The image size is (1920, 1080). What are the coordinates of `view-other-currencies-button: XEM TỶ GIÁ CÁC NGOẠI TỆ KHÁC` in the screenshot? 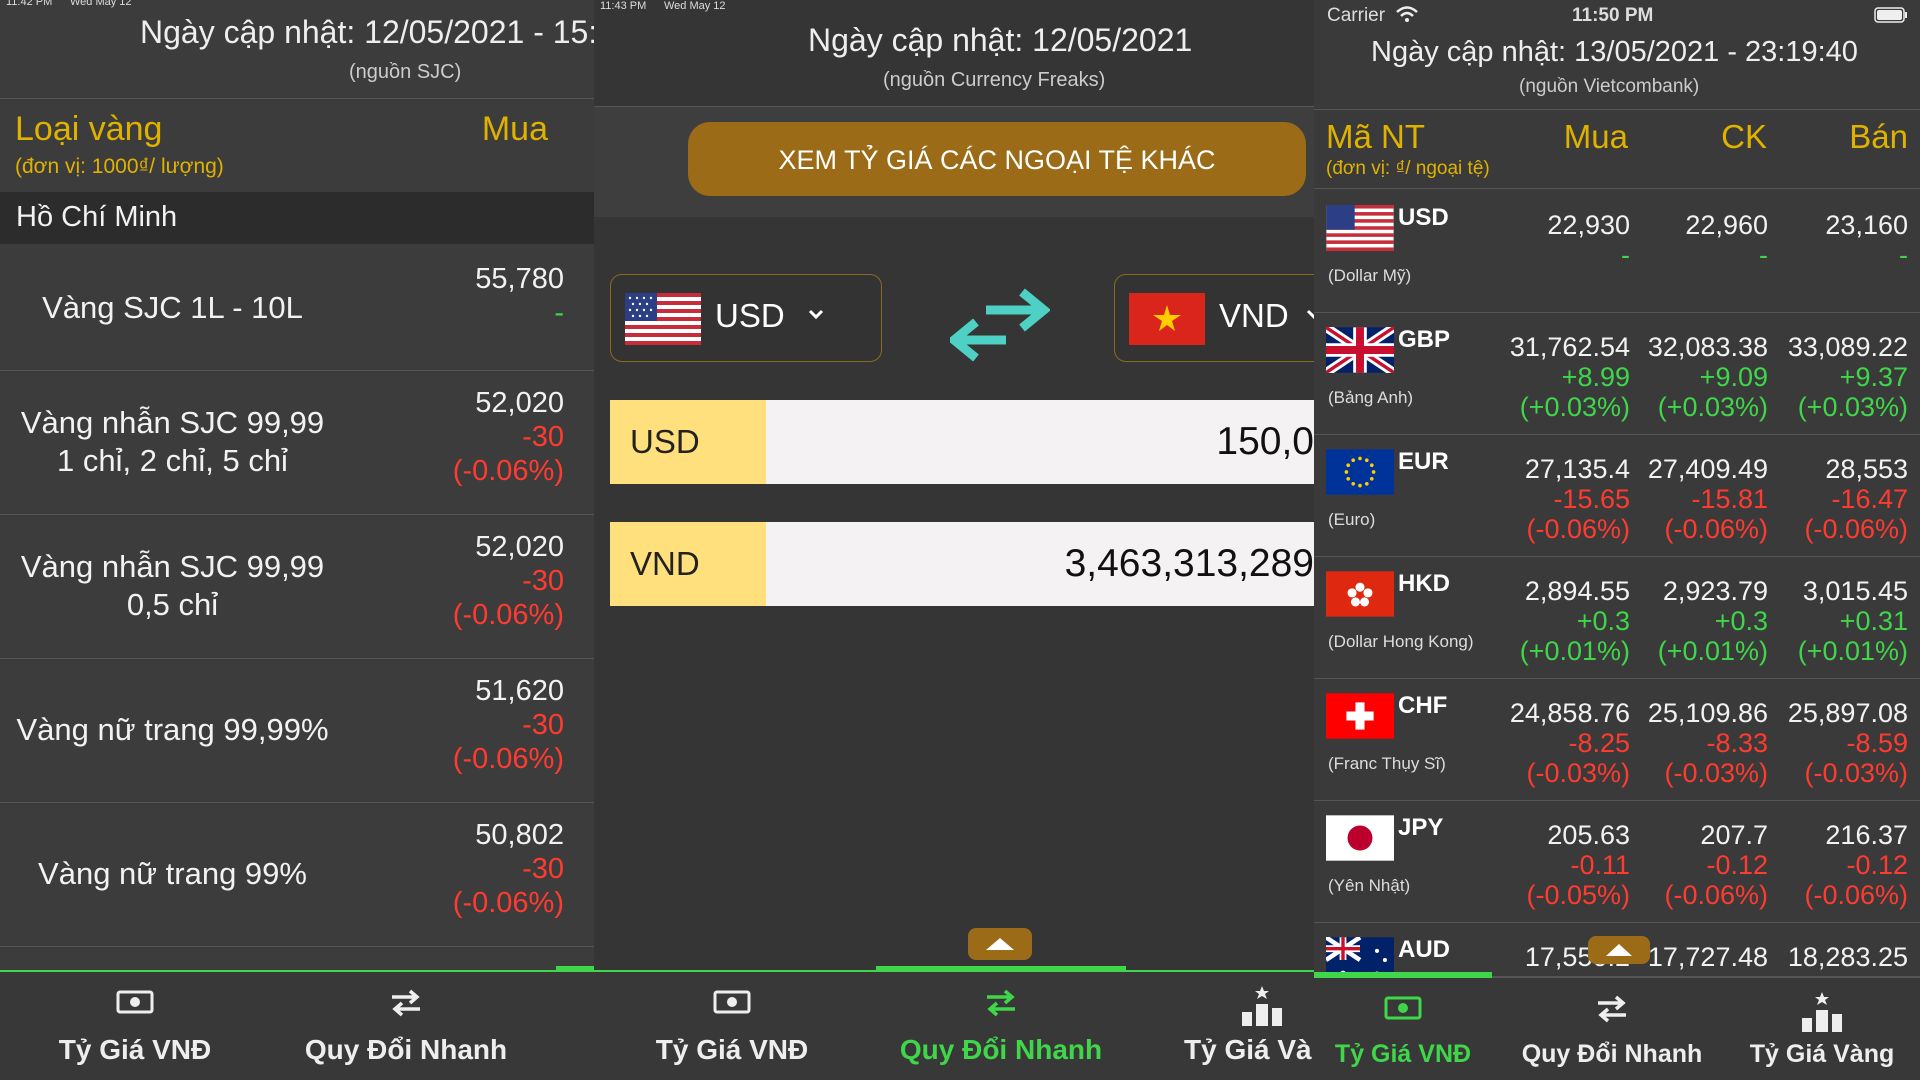 It's located at (997, 159).